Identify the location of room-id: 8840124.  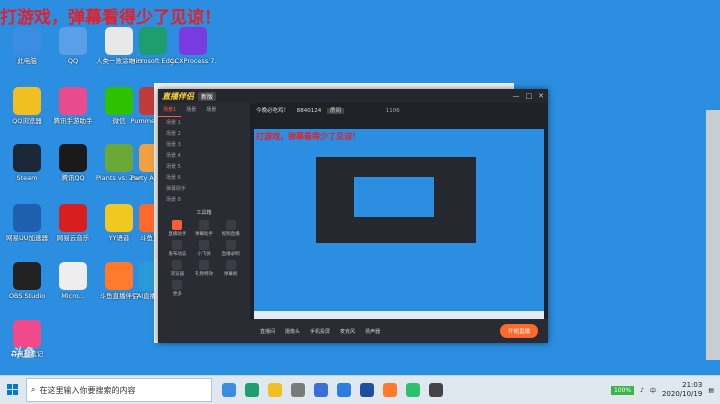
(309, 111).